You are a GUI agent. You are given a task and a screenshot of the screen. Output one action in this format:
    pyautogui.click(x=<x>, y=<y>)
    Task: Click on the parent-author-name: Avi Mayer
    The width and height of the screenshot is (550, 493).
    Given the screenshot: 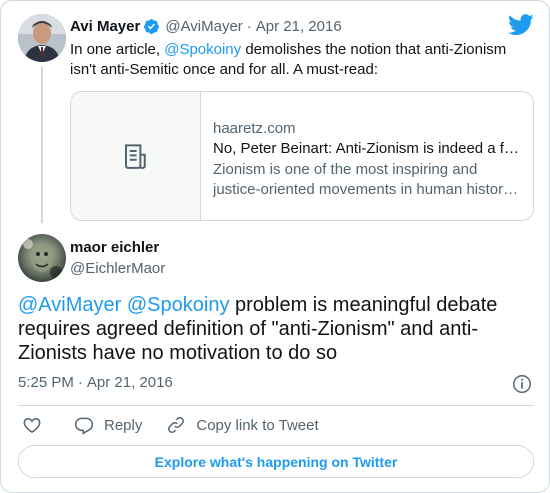 What is the action you would take?
    pyautogui.click(x=105, y=26)
    